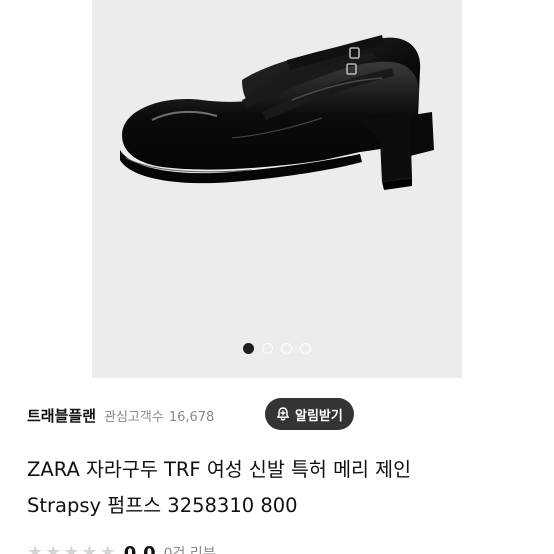 The image size is (554, 554). I want to click on alarm-subscribe-button: 알림받기, so click(309, 414).